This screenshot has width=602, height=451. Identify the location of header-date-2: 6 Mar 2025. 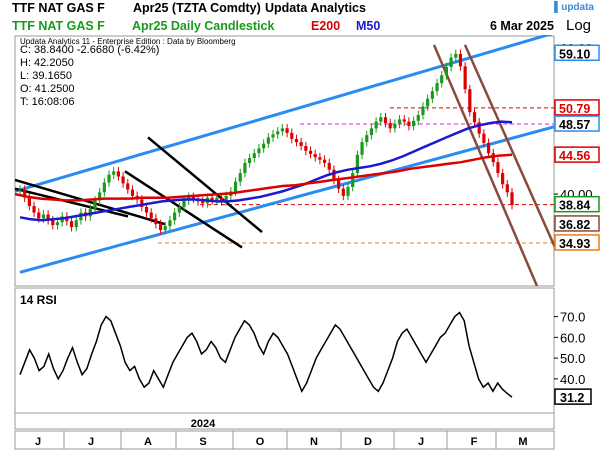
(522, 26).